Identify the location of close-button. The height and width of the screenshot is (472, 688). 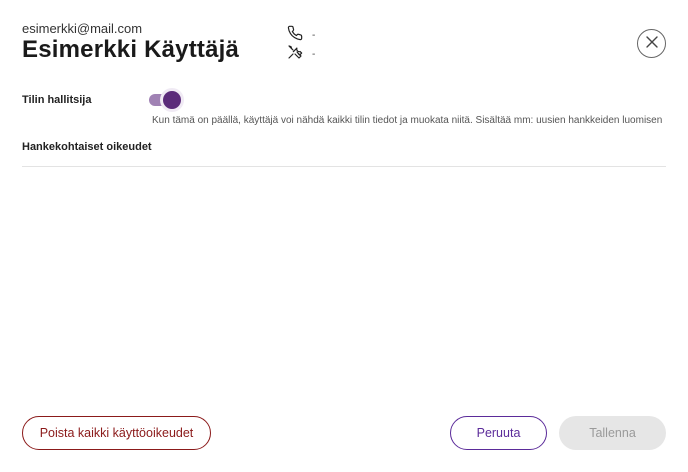
(651, 43).